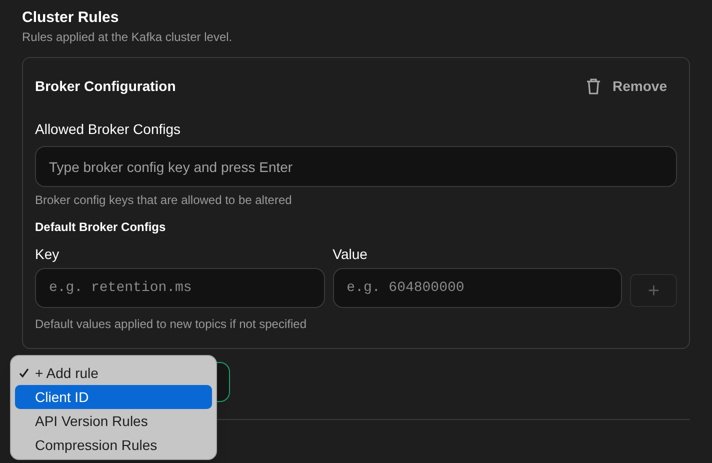  I want to click on section-description: Rules applied at the Kafka cluster level., so click(128, 37).